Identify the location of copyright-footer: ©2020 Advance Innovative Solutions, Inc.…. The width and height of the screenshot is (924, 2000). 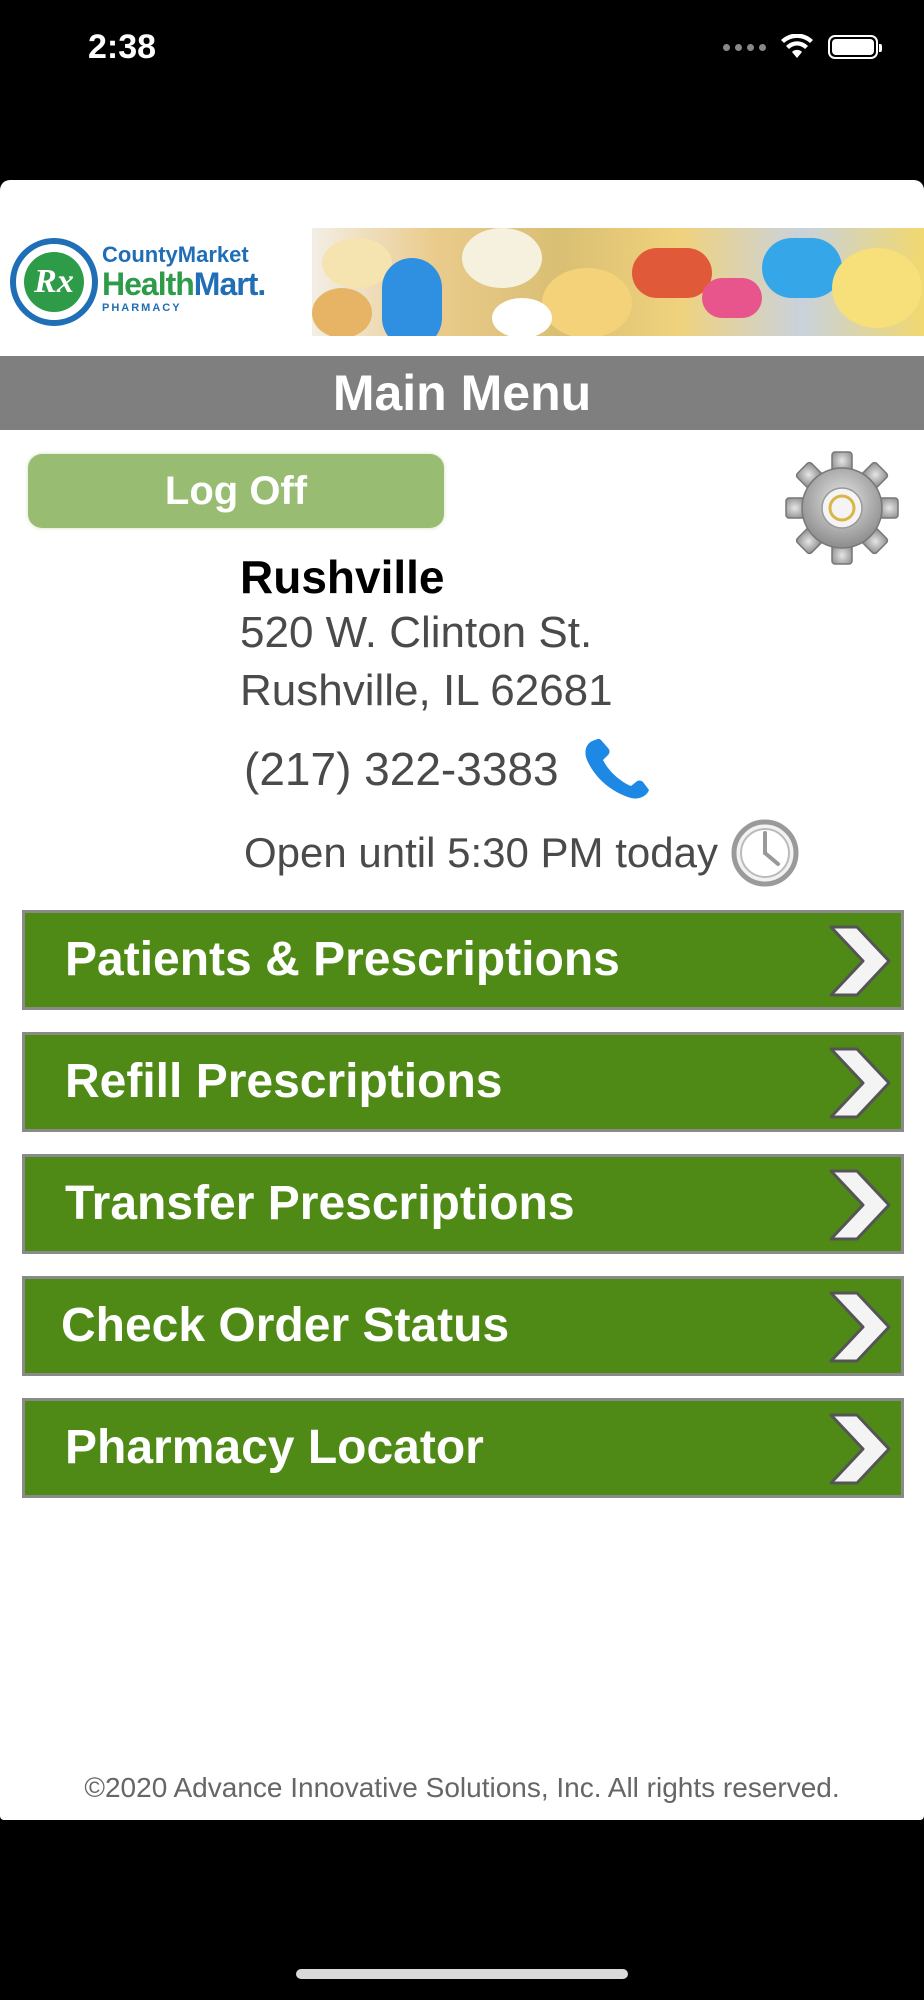
(462, 1787).